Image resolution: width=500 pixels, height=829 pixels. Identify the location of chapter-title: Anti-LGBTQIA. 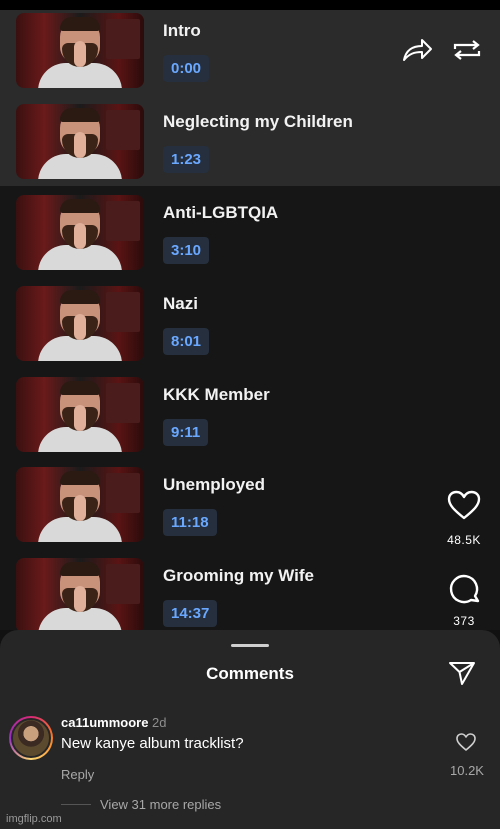
(221, 212).